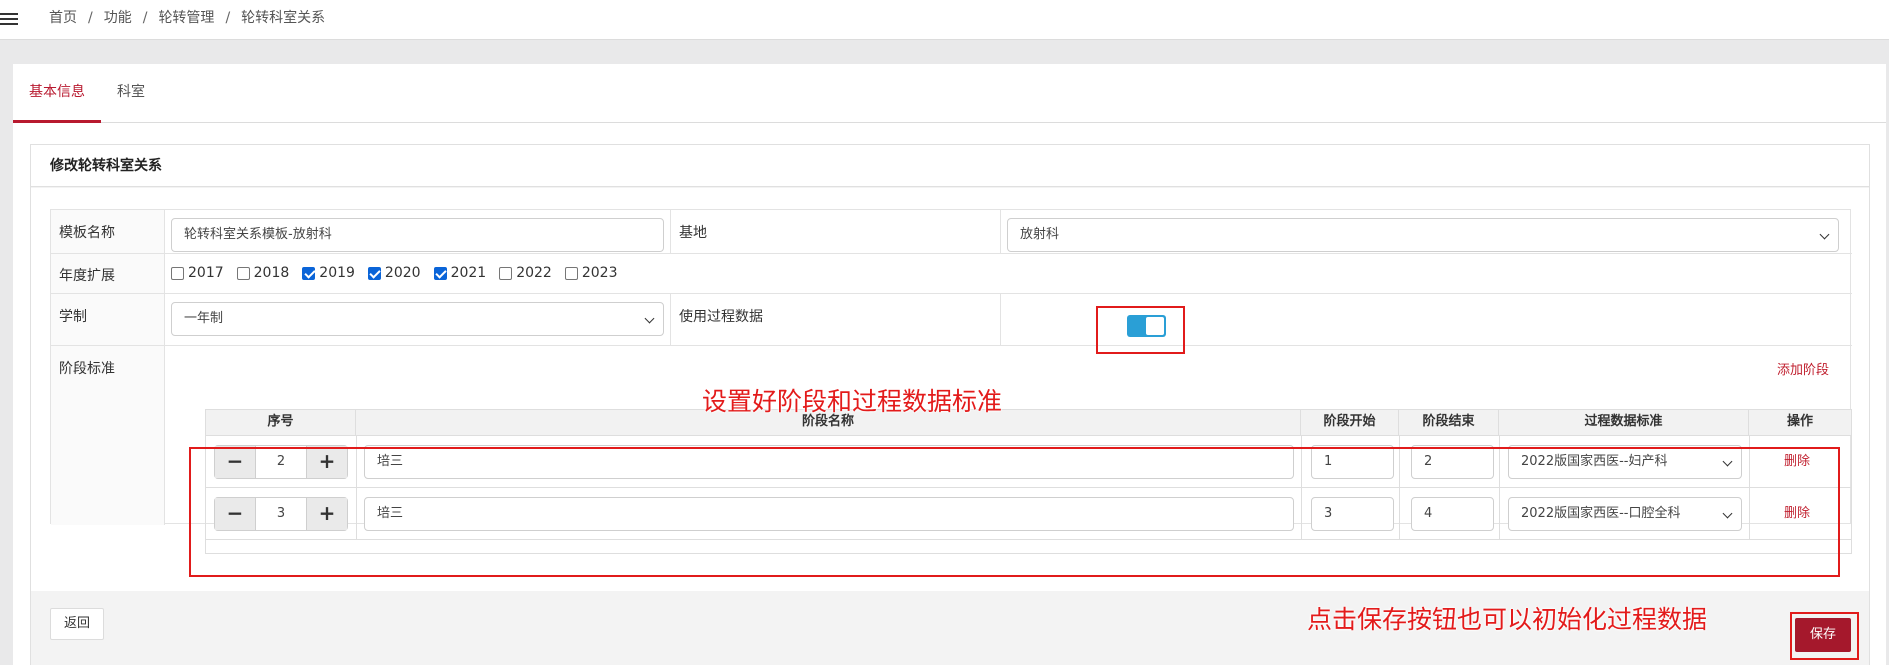 This screenshot has height=665, width=1889. I want to click on year-checkbox-2017: 2017, so click(197, 273).